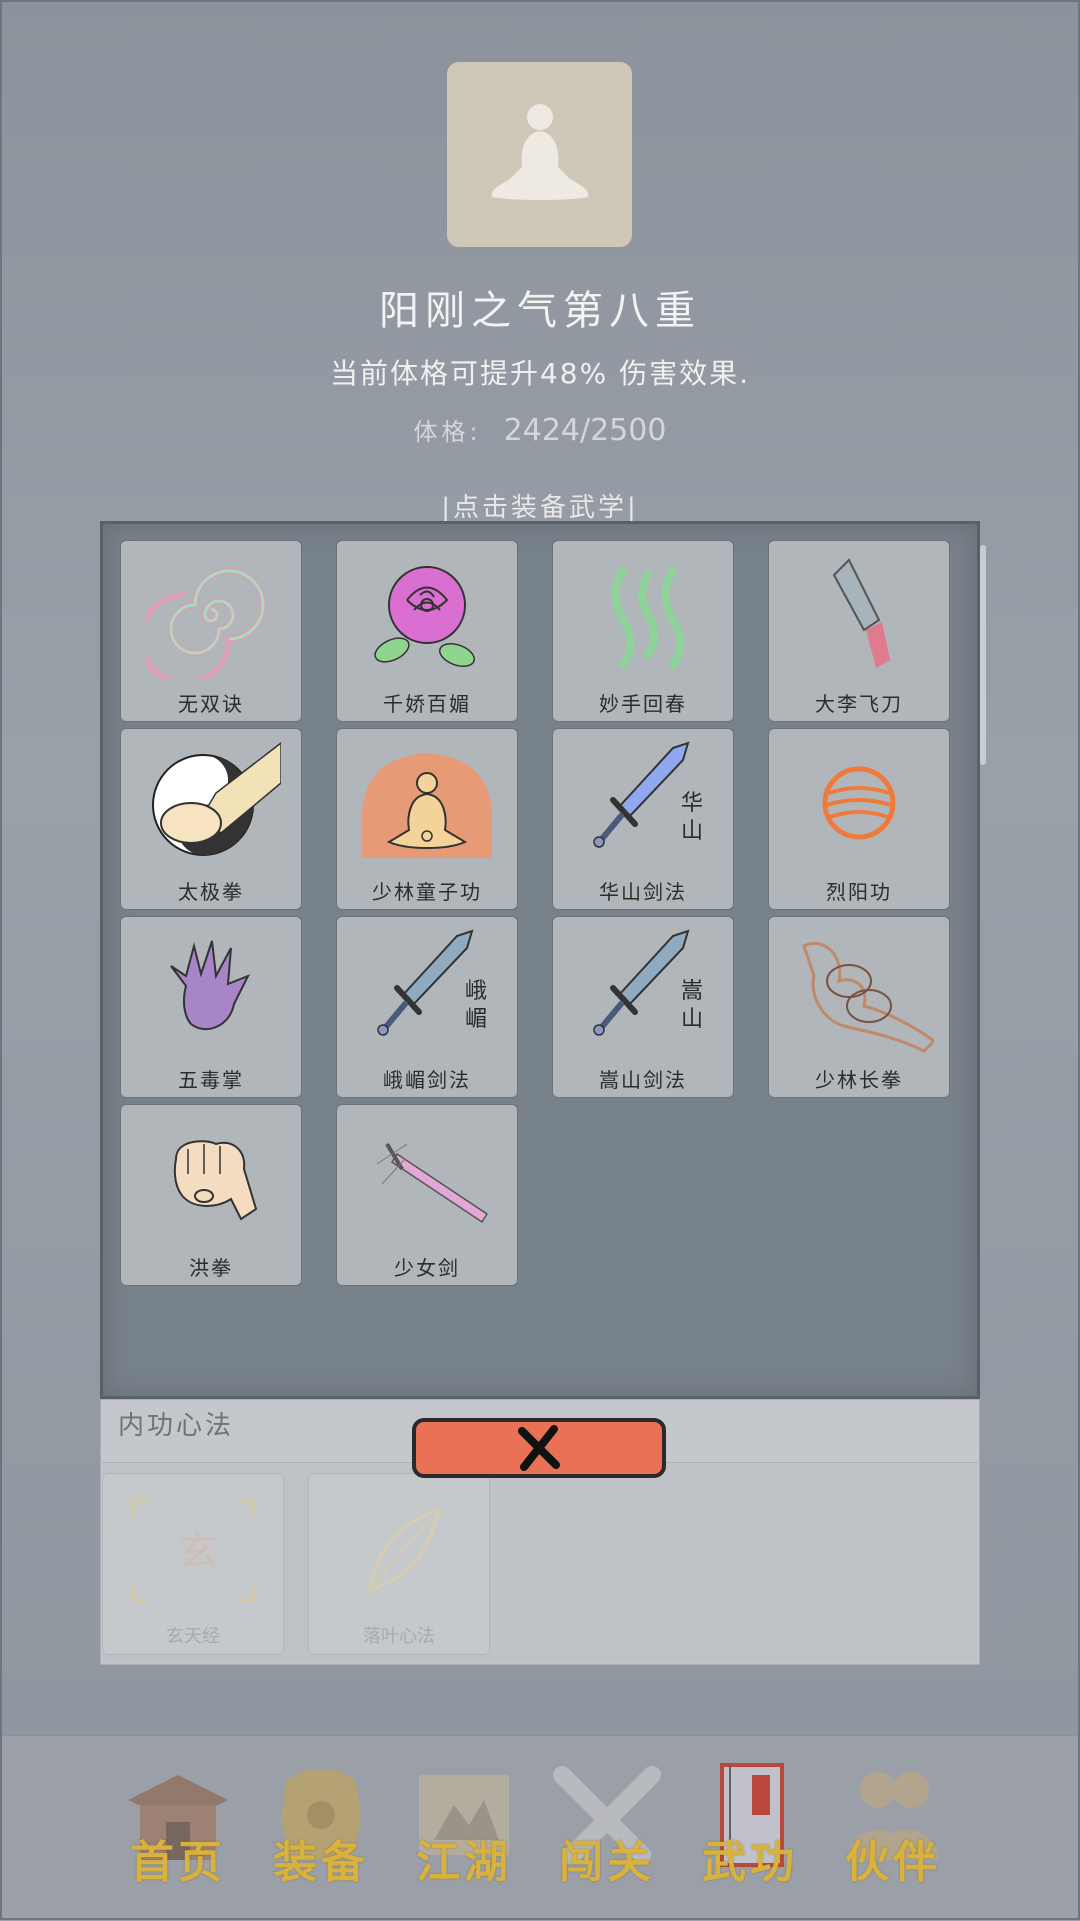 The image size is (1080, 1921). What do you see at coordinates (321, 1862) in the screenshot?
I see `nav-label: 装备` at bounding box center [321, 1862].